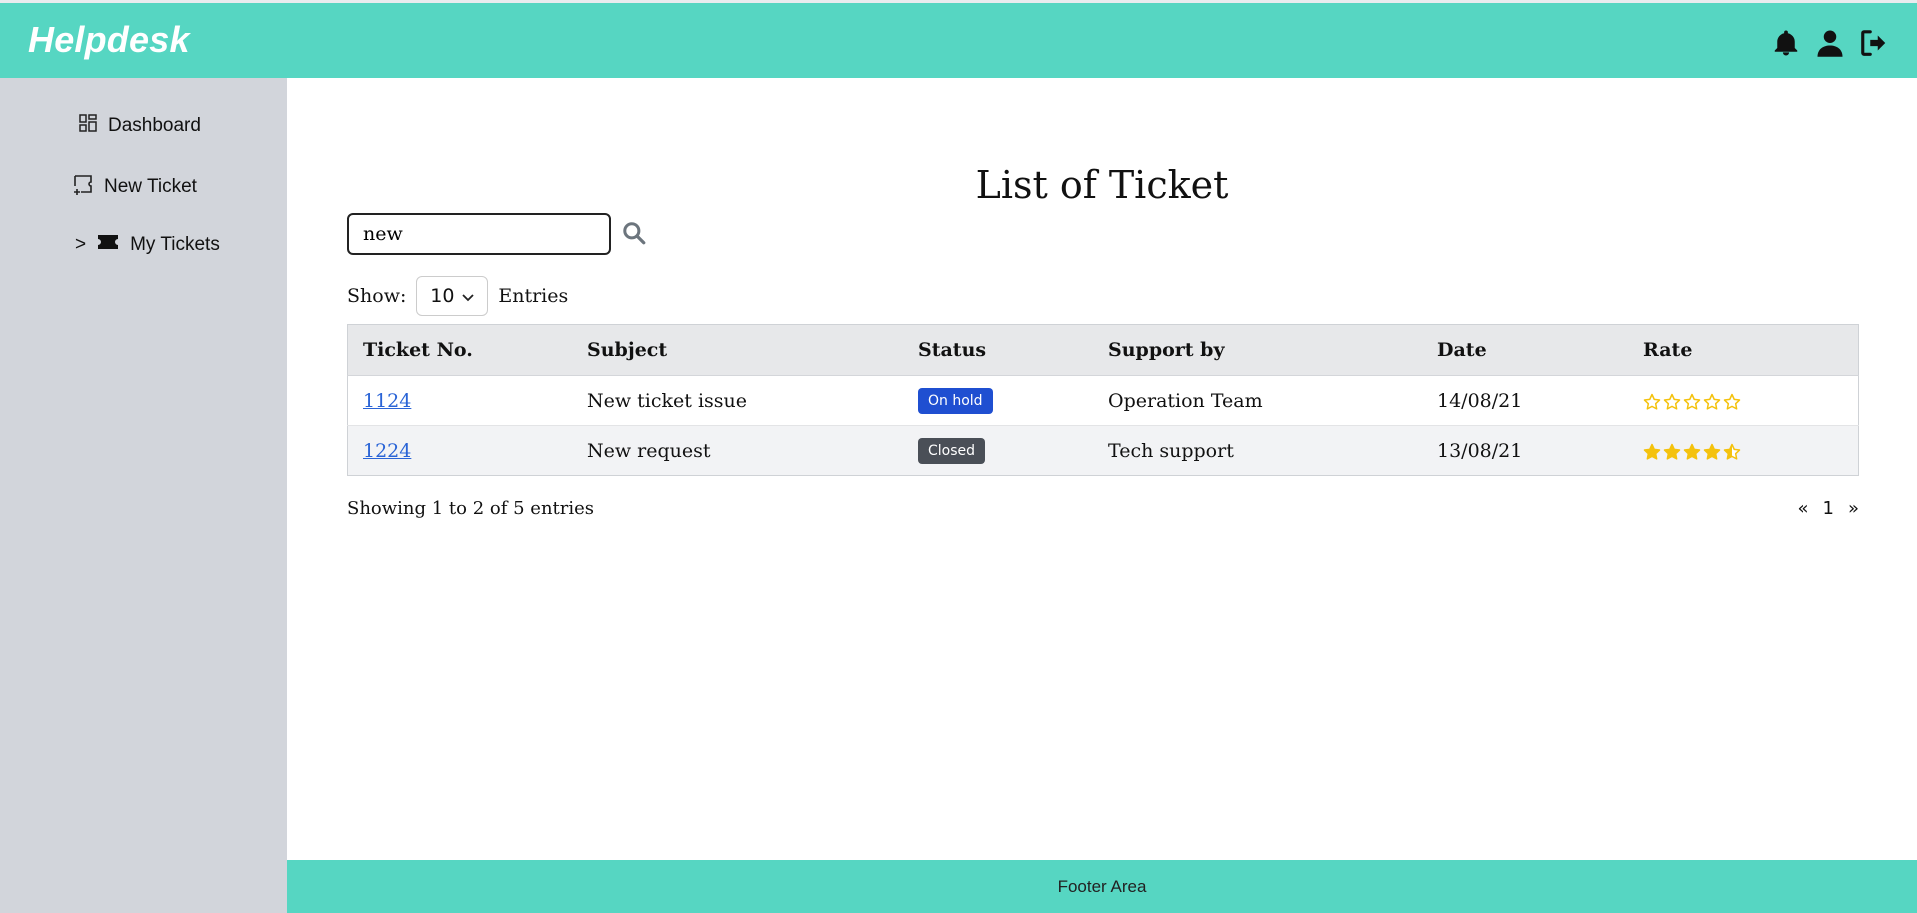 This screenshot has height=913, width=1917. What do you see at coordinates (108, 245) in the screenshot?
I see `ticket-icon` at bounding box center [108, 245].